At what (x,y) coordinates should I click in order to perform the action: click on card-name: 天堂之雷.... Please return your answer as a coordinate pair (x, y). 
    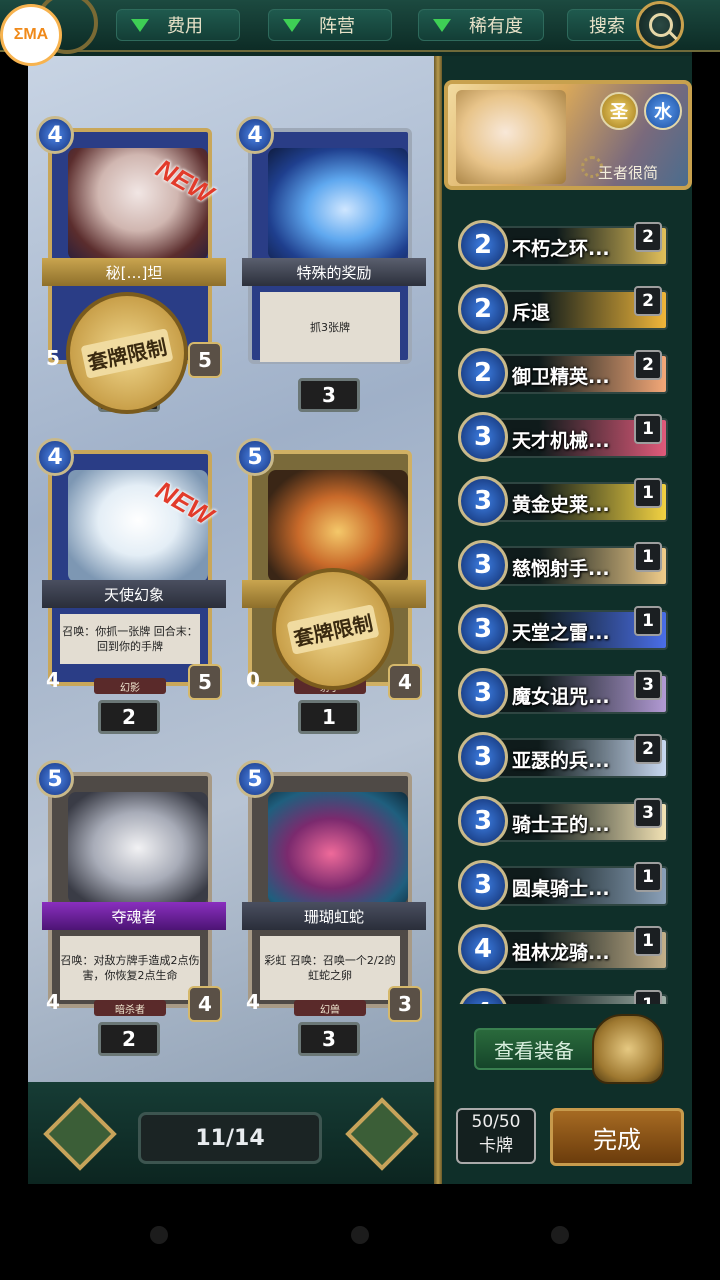
    Looking at the image, I should click on (561, 633).